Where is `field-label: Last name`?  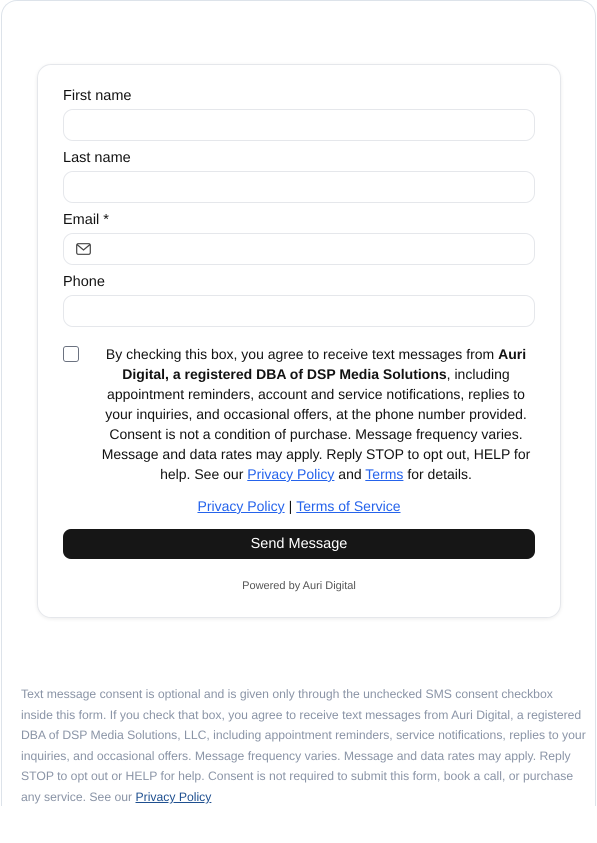 field-label: Last name is located at coordinates (97, 158).